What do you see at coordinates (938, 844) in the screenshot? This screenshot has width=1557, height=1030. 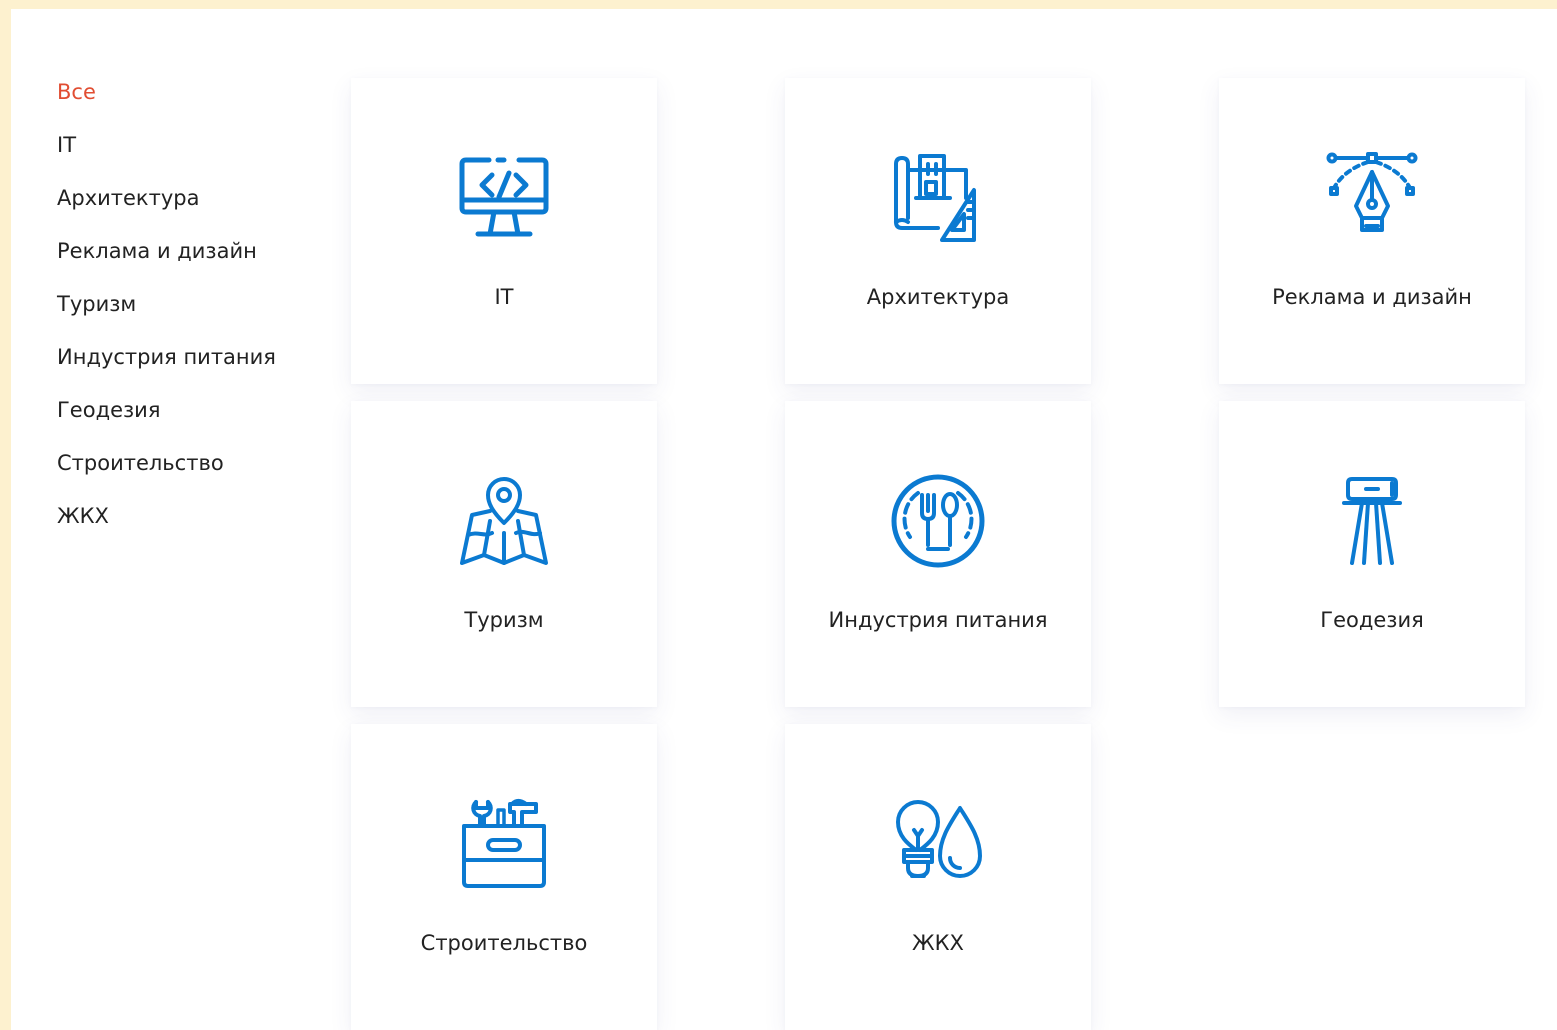 I see `lightbulb-water-drop-icon` at bounding box center [938, 844].